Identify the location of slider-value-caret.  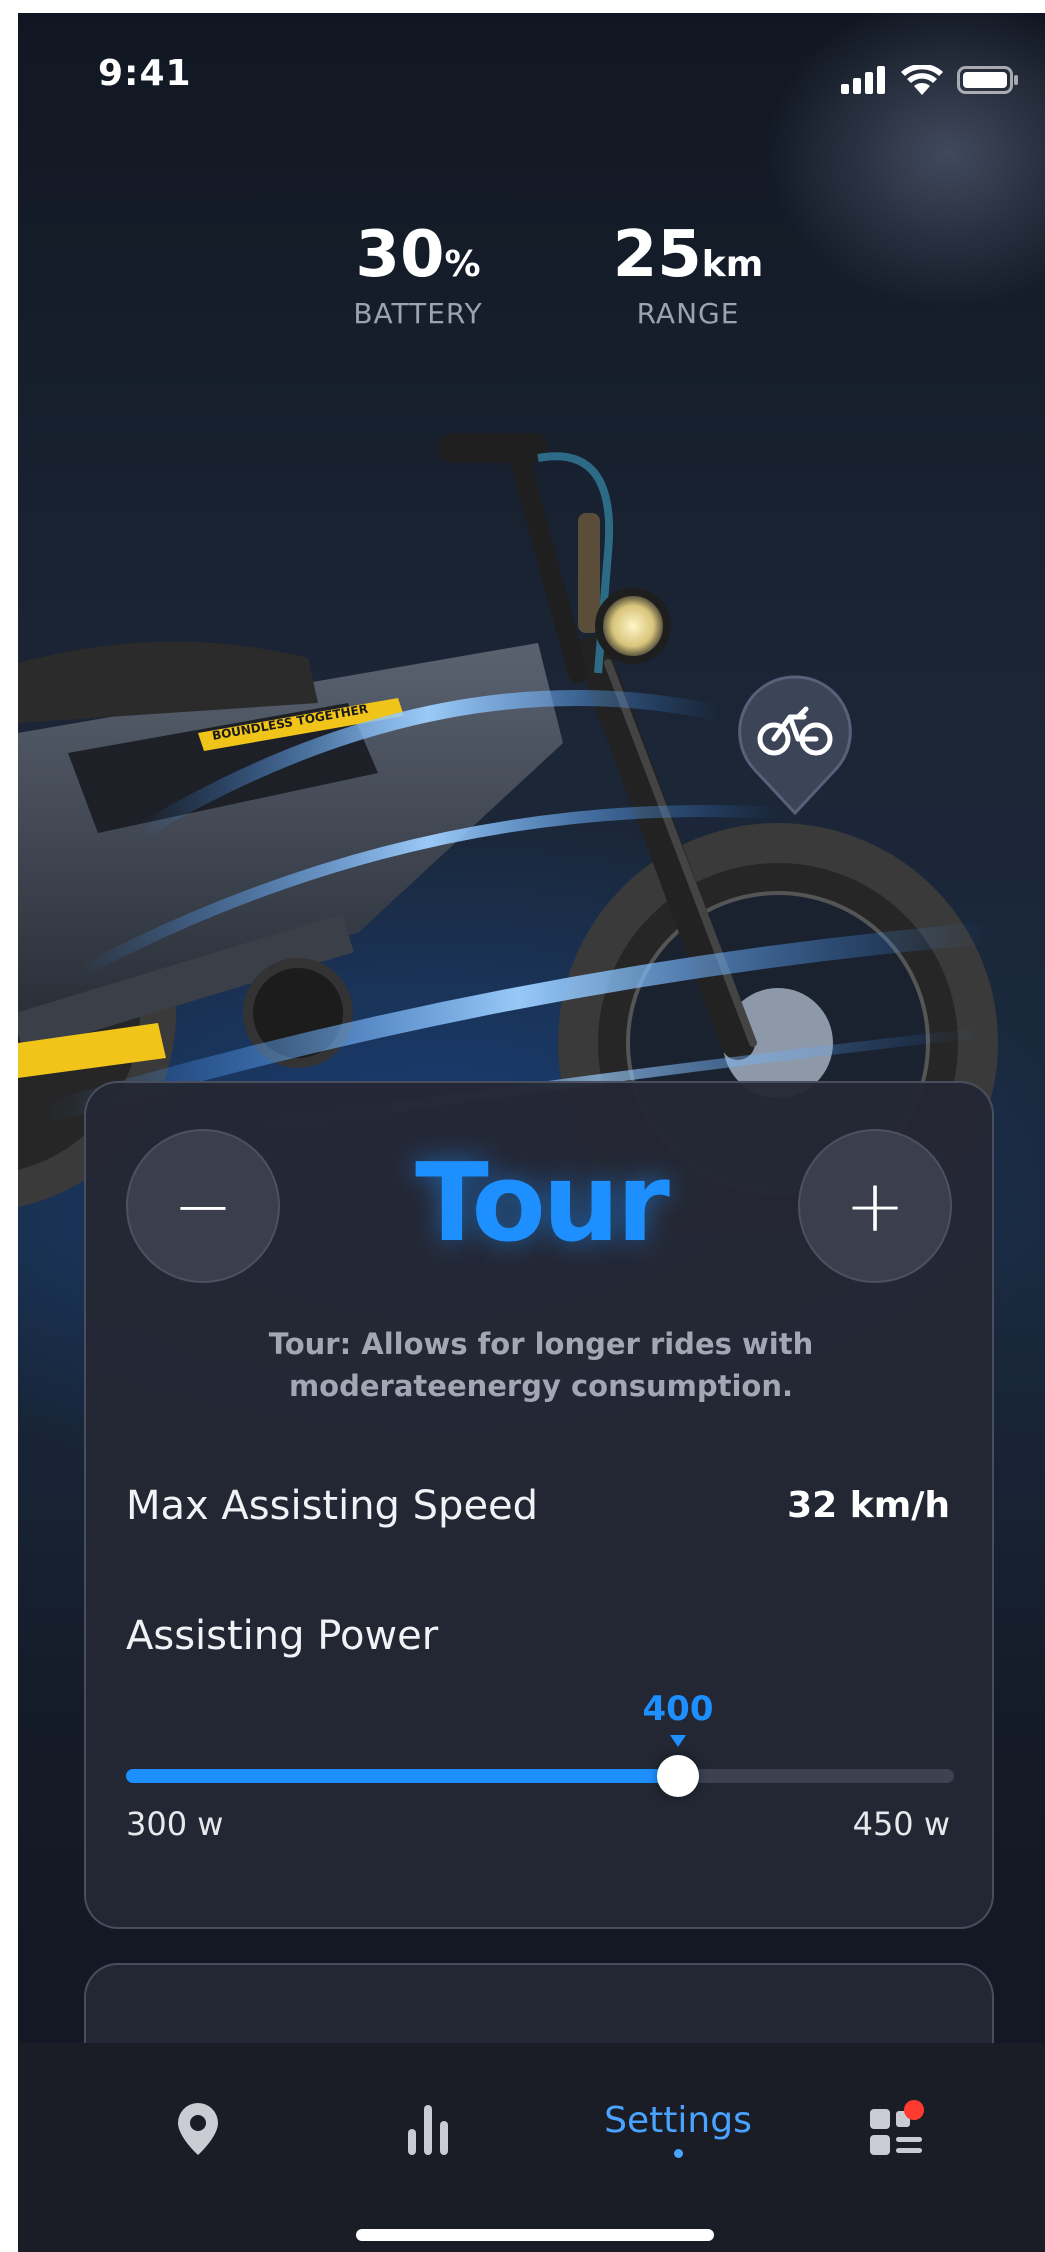
(678, 1741).